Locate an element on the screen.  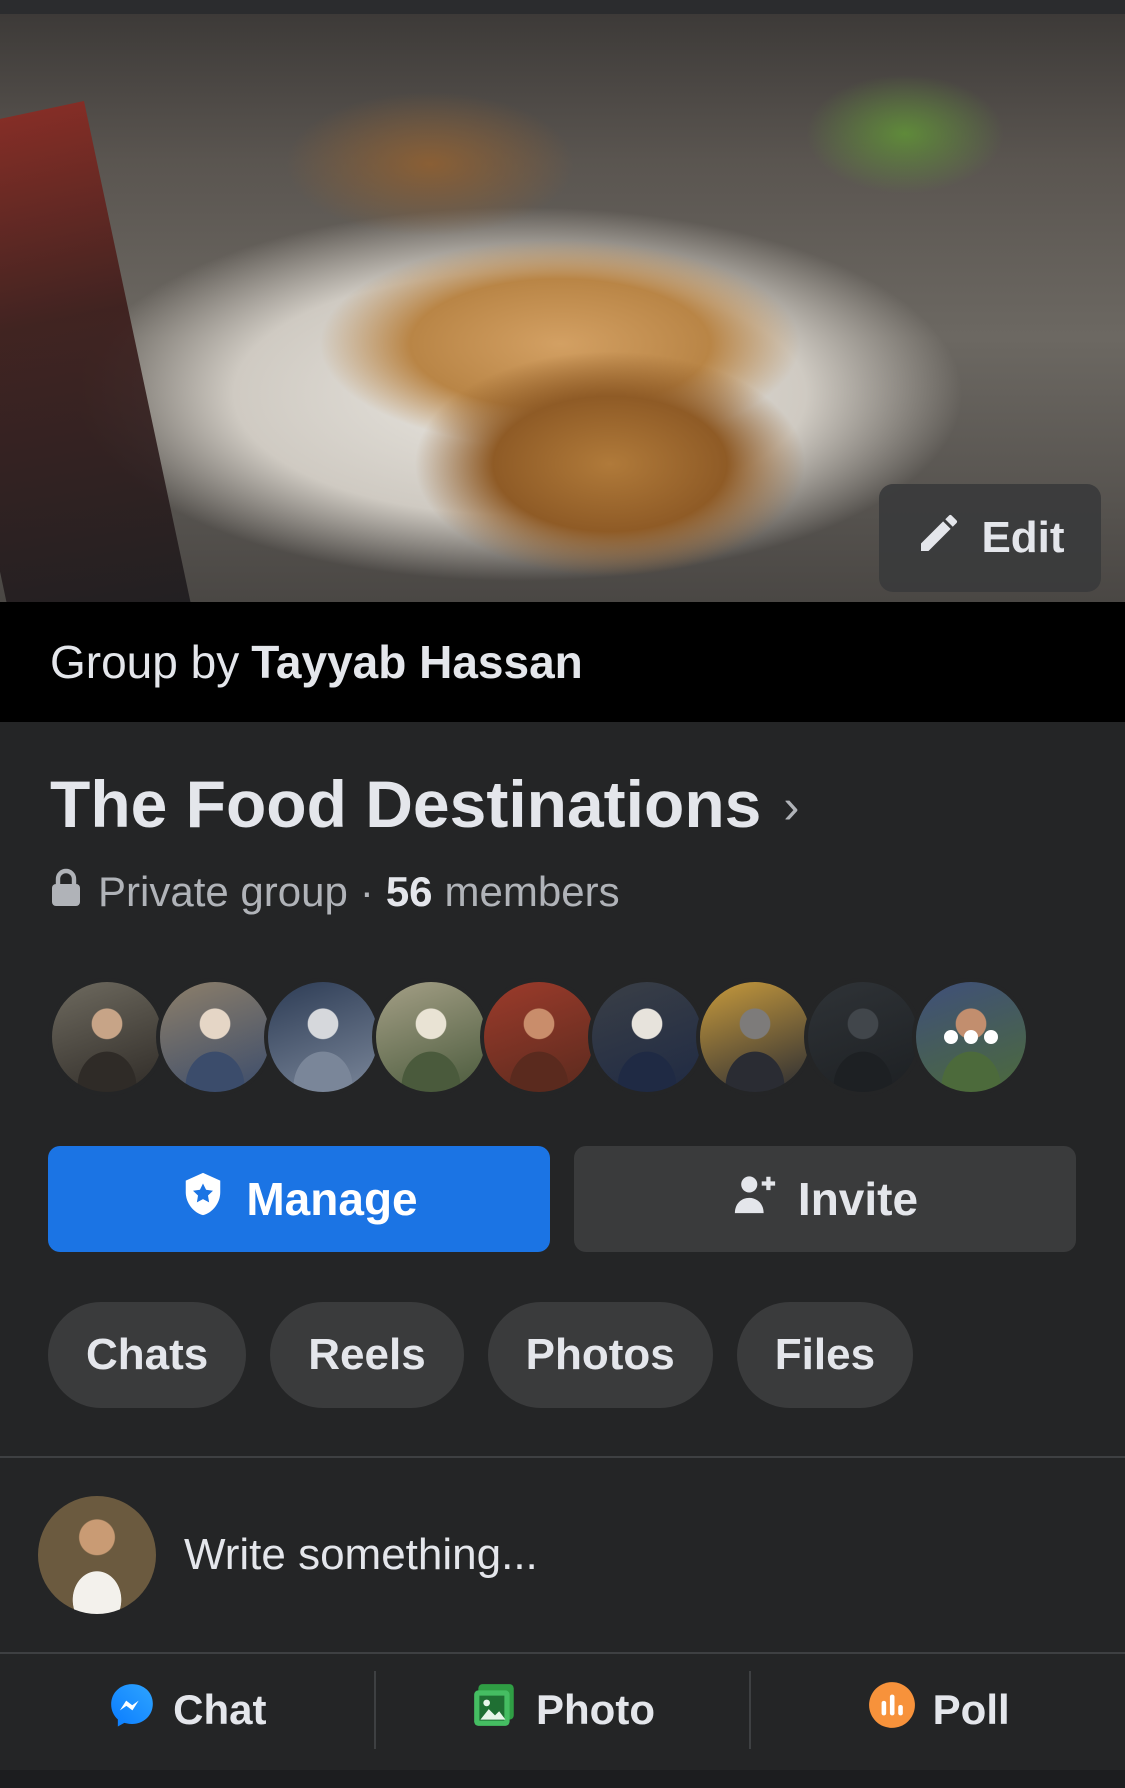
owner-name: Tayyab Hassan is located at coordinates (417, 662).